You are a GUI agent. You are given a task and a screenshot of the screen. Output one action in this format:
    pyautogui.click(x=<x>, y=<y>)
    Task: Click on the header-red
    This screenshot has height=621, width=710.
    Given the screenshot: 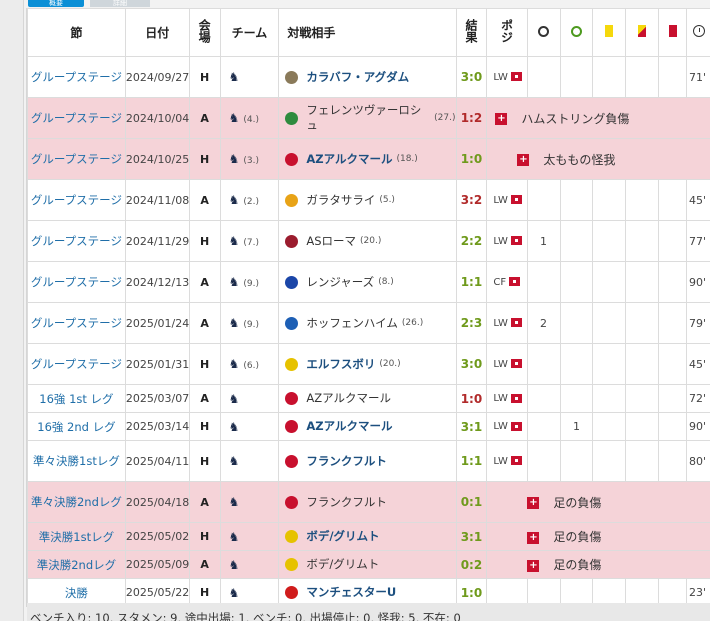 What is the action you would take?
    pyautogui.click(x=673, y=32)
    